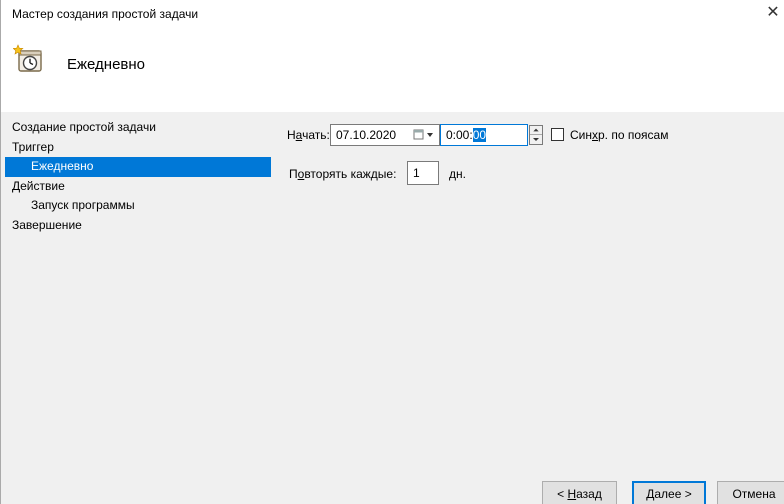 Image resolution: width=784 pixels, height=504 pixels. I want to click on start-time-text: 0:00:, so click(459, 135).